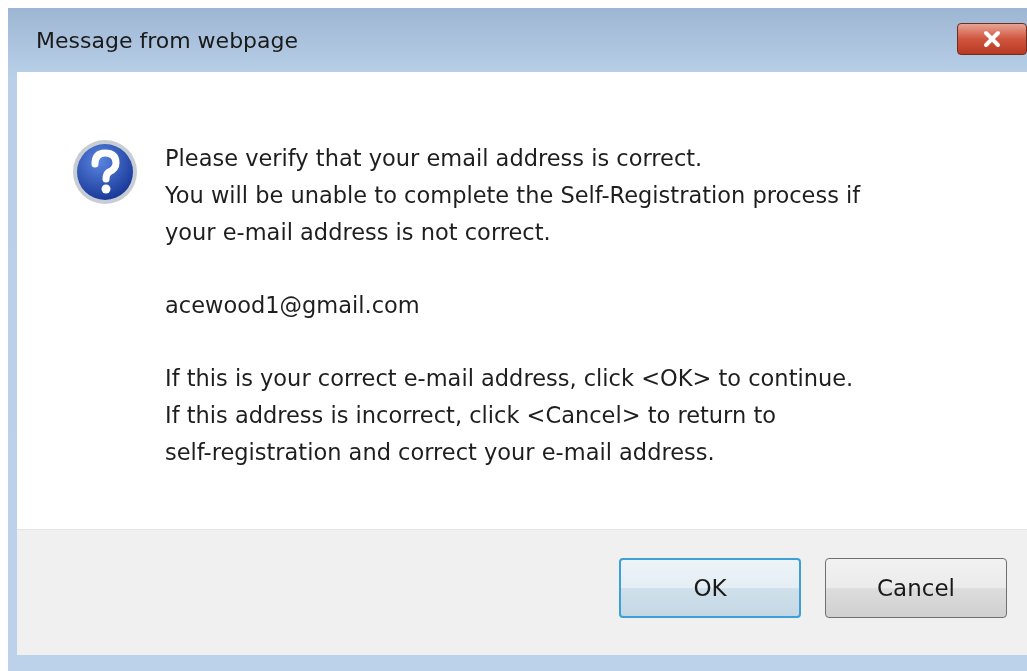 The height and width of the screenshot is (671, 1027). What do you see at coordinates (710, 587) in the screenshot?
I see `ok-button: OK` at bounding box center [710, 587].